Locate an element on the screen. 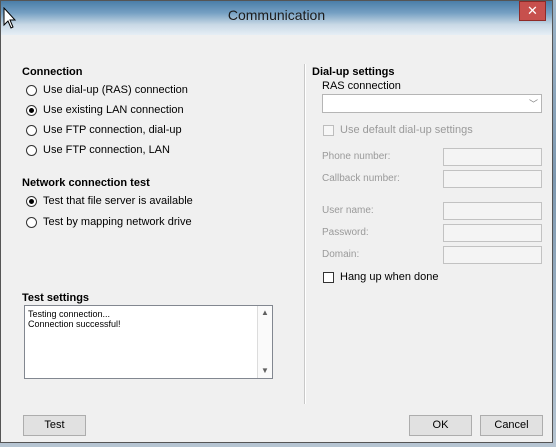  ras-connection-label: RAS connection is located at coordinates (361, 86).